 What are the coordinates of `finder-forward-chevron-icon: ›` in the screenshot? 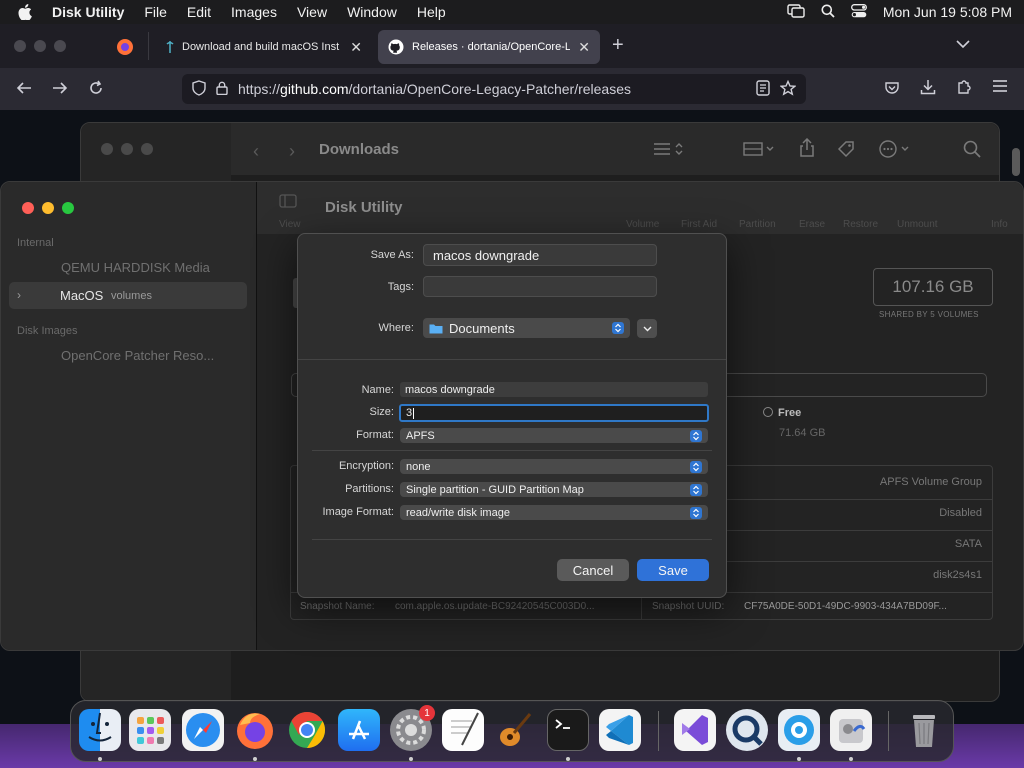 It's located at (292, 151).